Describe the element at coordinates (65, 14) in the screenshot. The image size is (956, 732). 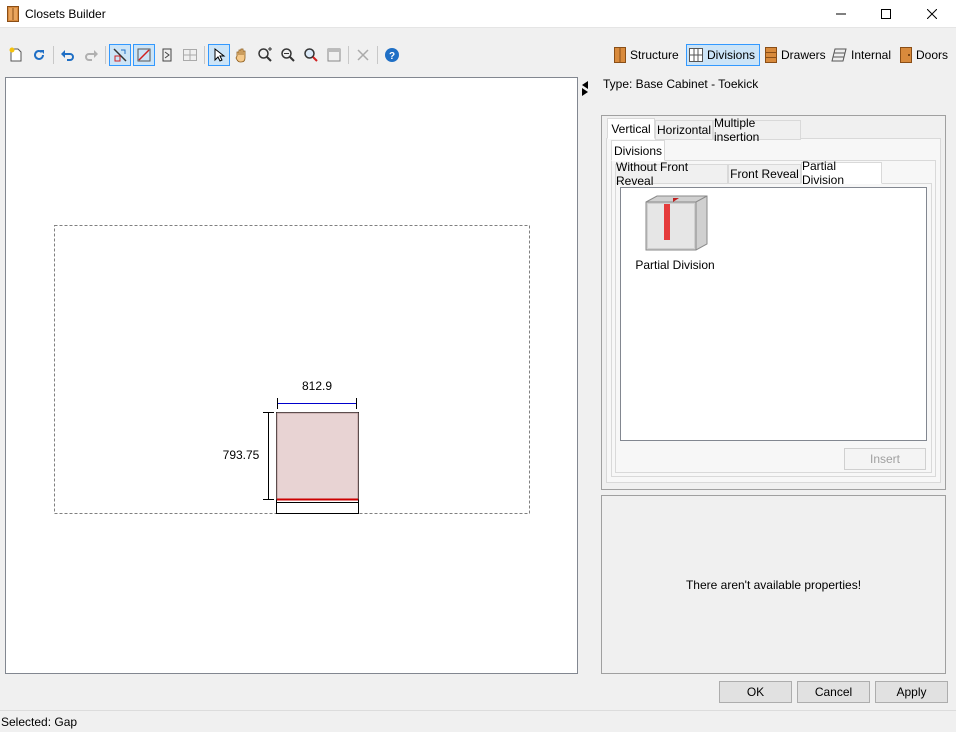
I see `window-title: Closets Builder` at that location.